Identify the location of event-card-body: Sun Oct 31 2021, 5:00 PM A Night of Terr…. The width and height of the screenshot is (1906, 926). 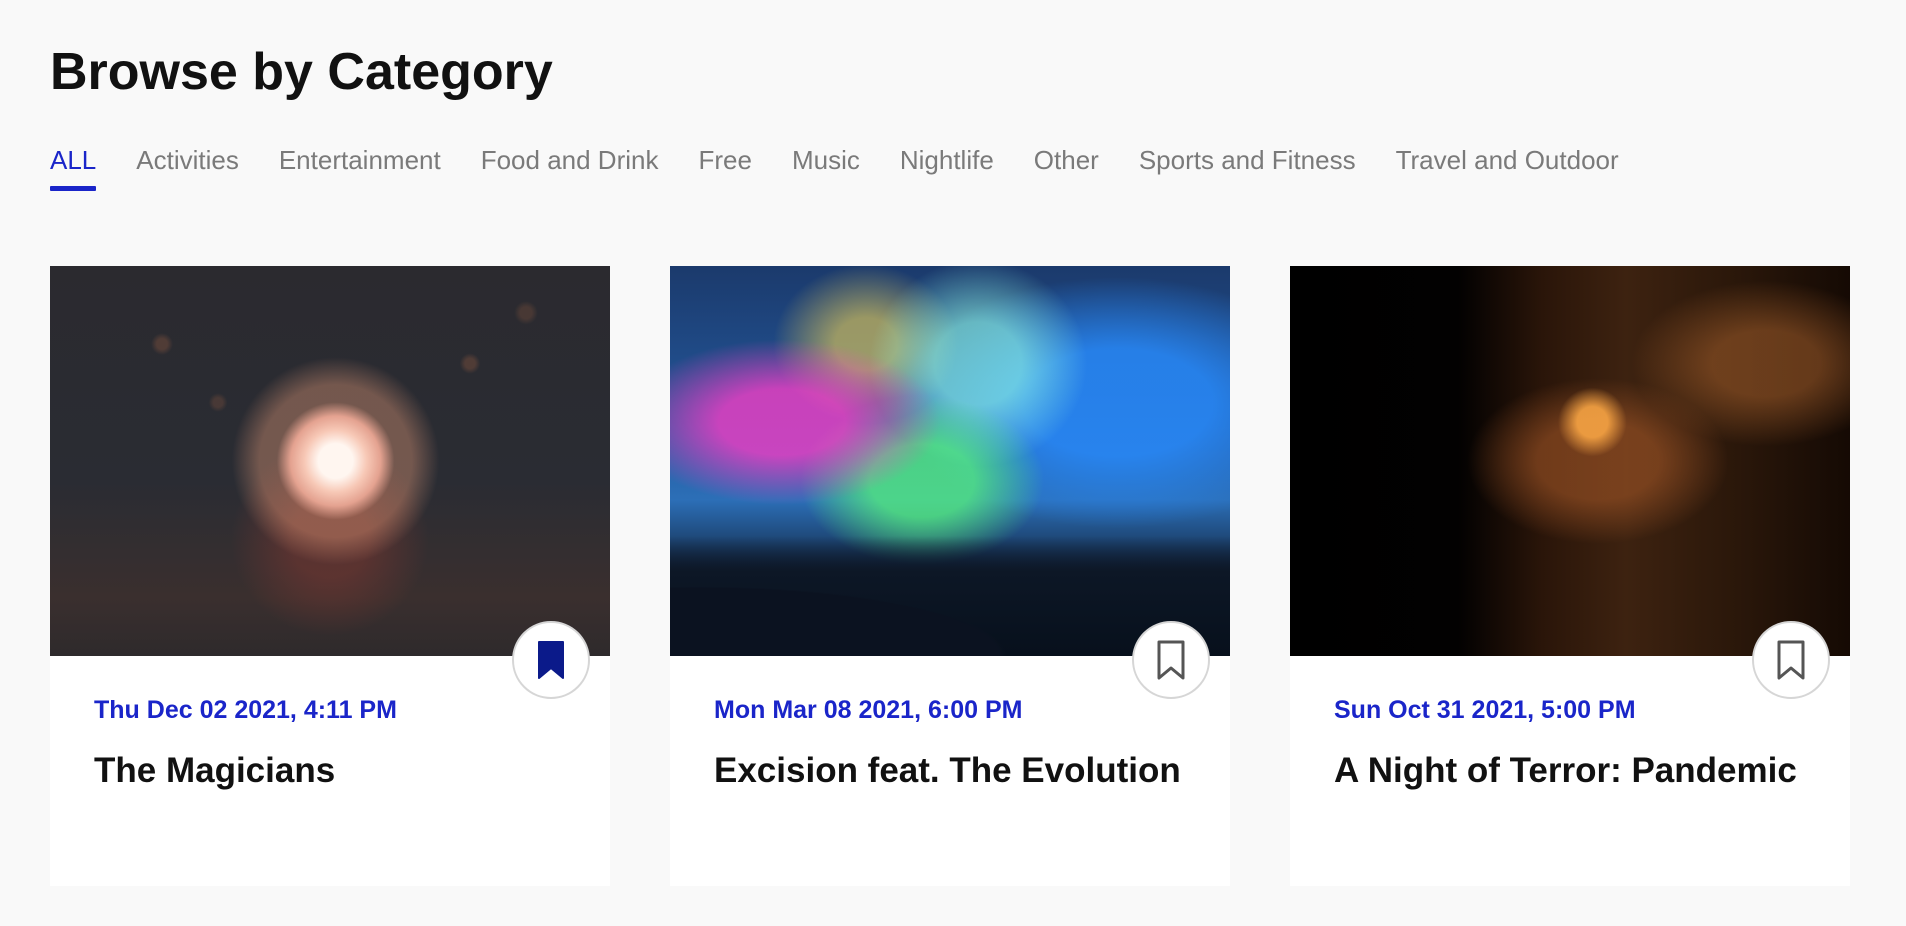
(1582, 743).